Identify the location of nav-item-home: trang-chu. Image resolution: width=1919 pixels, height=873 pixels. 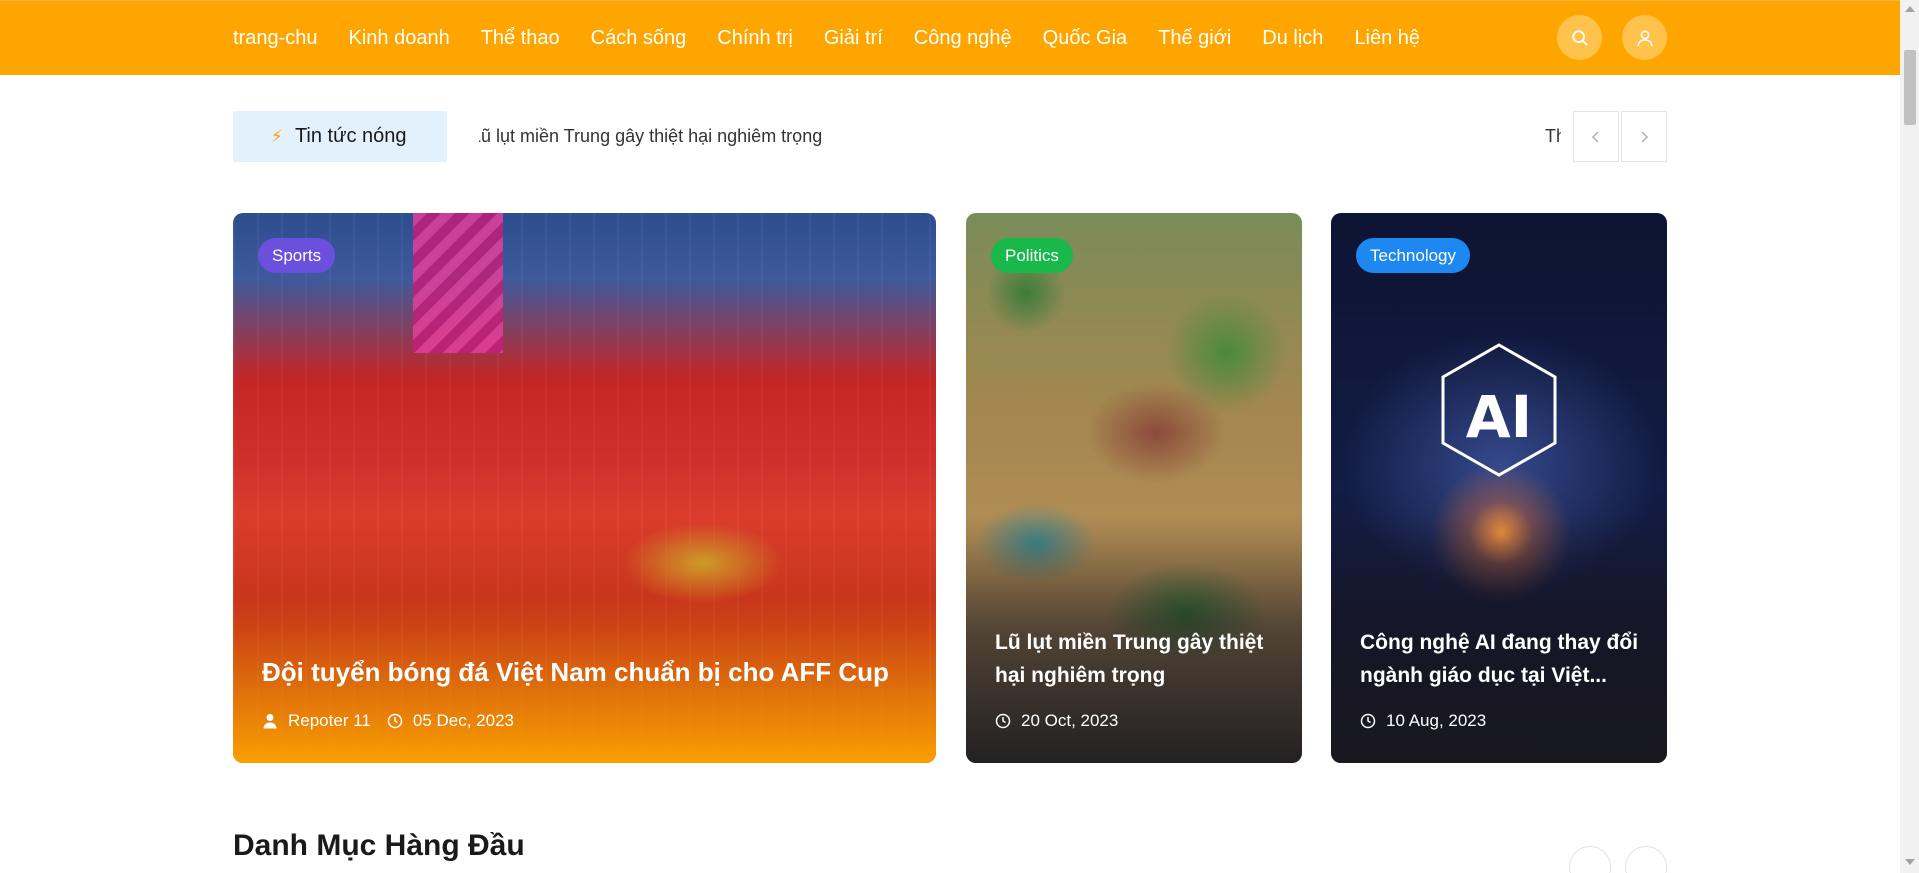
(275, 38).